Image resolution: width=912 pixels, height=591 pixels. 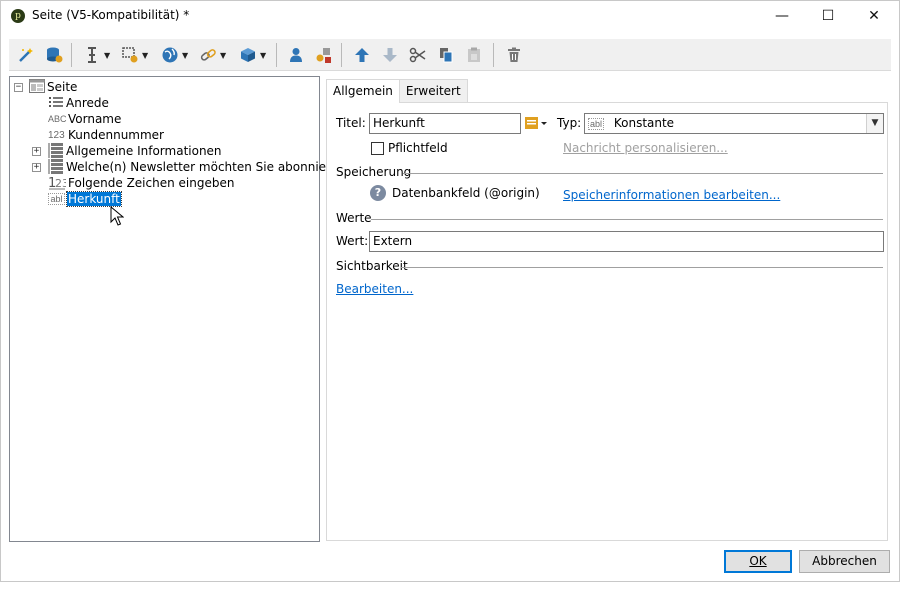 I want to click on tree-item-anrede: Anrede, so click(x=78, y=103).